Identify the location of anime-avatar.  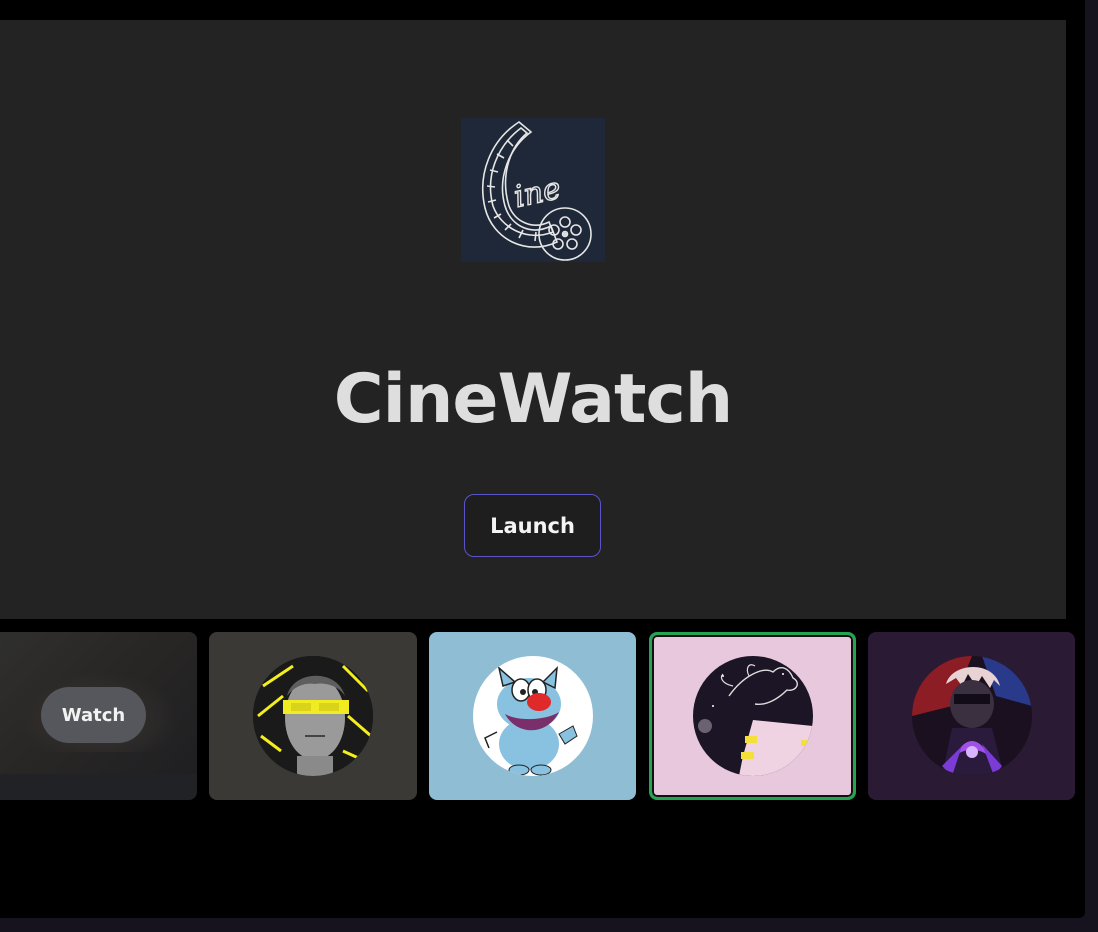
(971, 716).